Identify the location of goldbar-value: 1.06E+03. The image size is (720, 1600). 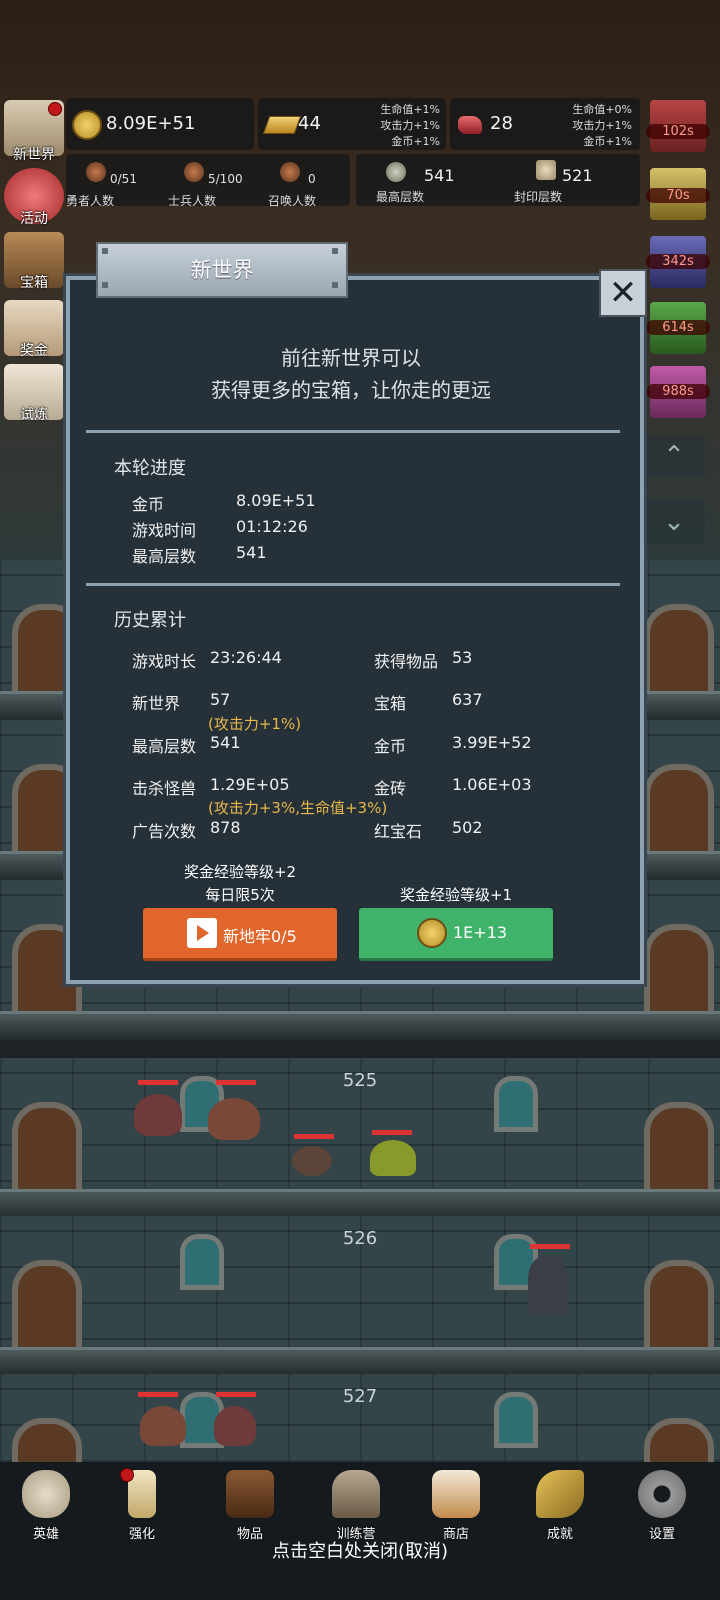
(492, 784).